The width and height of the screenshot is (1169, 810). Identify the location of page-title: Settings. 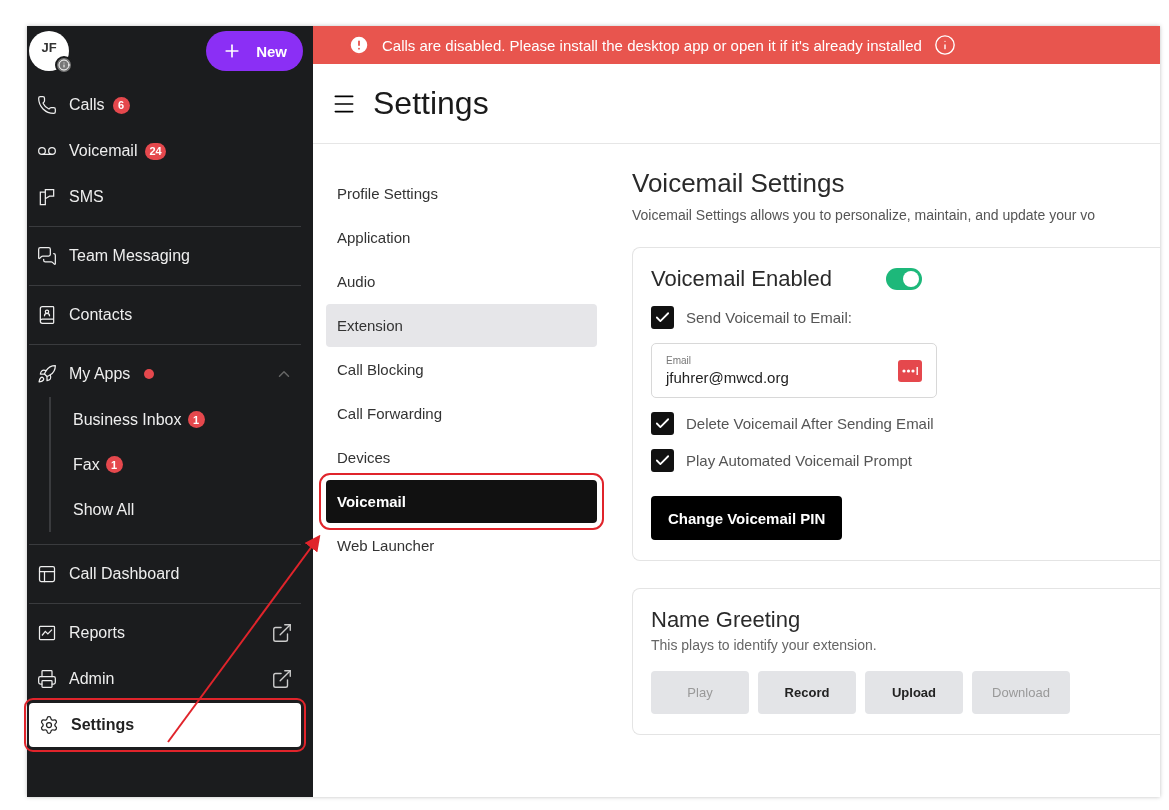
(431, 103).